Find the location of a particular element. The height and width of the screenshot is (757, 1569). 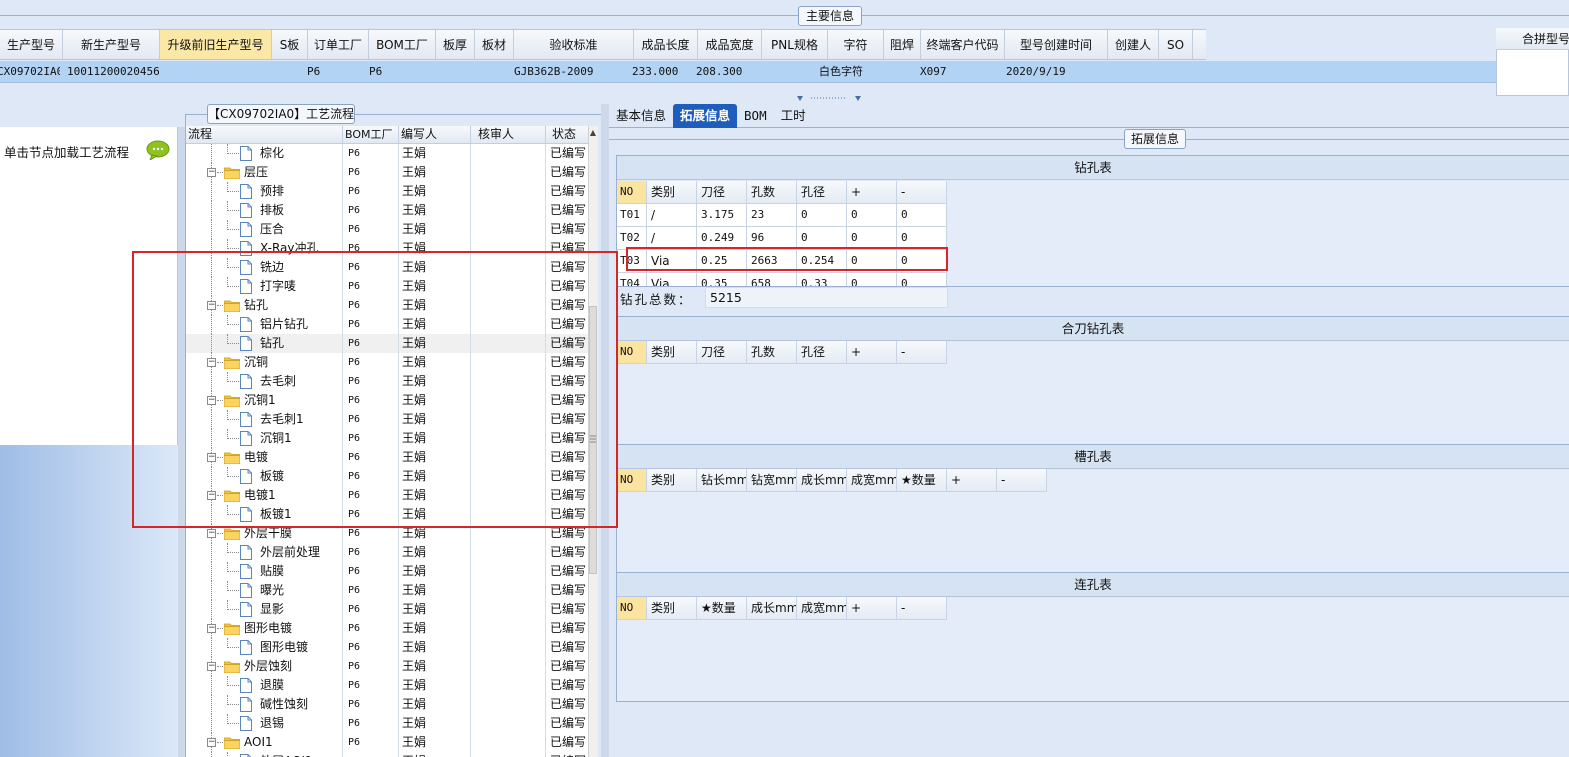

flow-row: 碱性蚀刻 P6 王娟 已编写 is located at coordinates (391, 704).